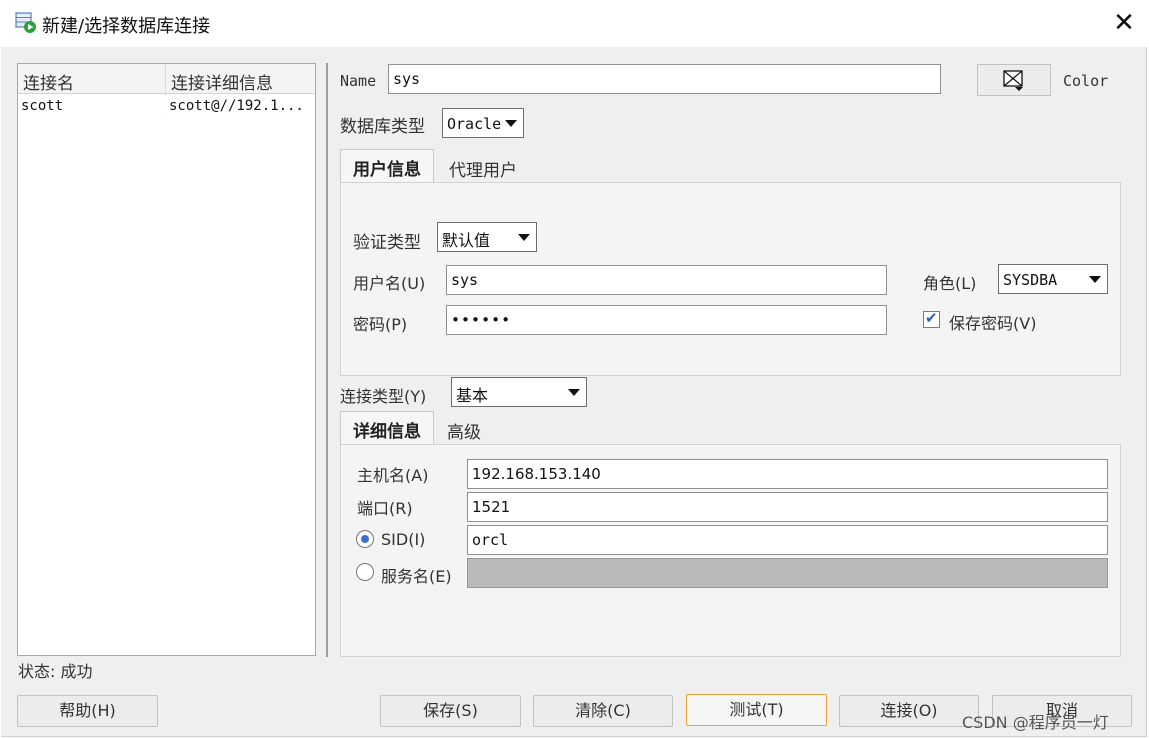 Image resolution: width=1149 pixels, height=739 pixels. Describe the element at coordinates (787, 507) in the screenshot. I see `port-input: 1521` at that location.